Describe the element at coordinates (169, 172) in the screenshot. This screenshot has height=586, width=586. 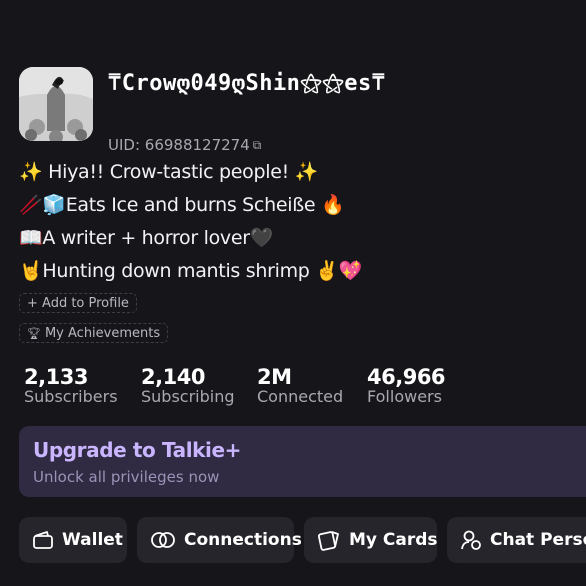
I see `bio-line-1: ✨ Hiya!! Crow-tastic people! ✨` at that location.